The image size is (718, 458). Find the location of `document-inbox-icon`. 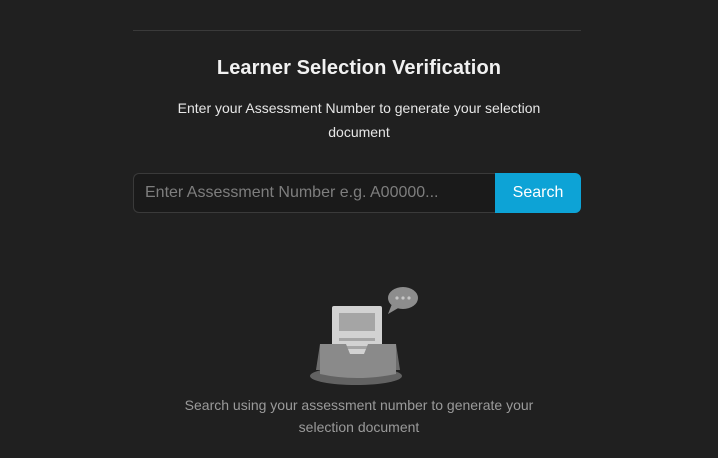

document-inbox-icon is located at coordinates (364, 336).